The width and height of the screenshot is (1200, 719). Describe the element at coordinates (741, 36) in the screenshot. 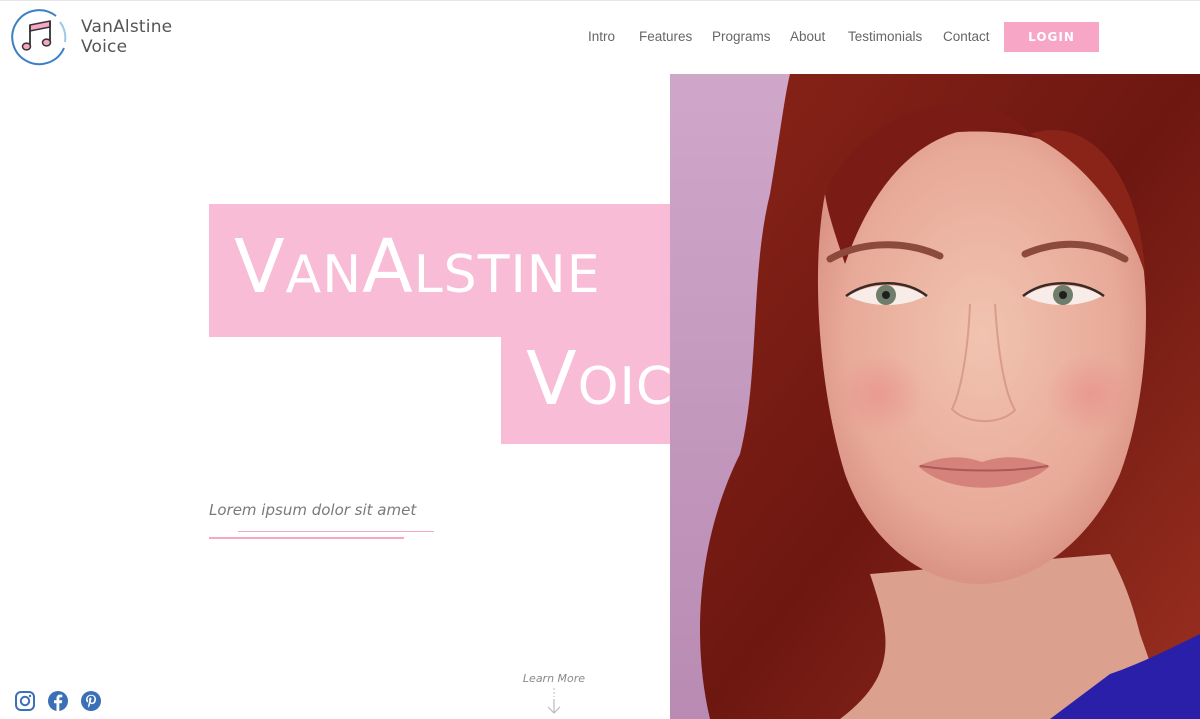

I see `nav-item-programs: Programs` at that location.